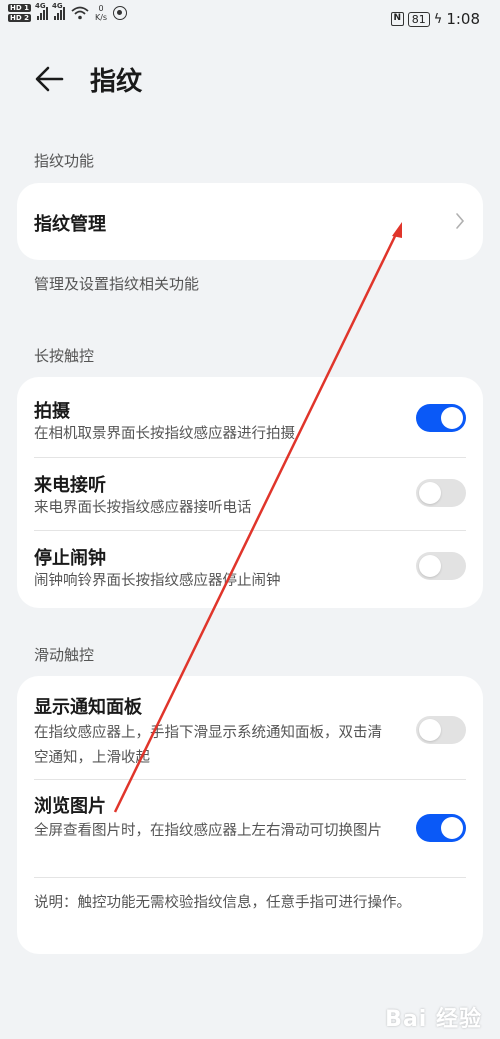 This screenshot has width=500, height=1039. Describe the element at coordinates (58, 11) in the screenshot. I see `signal-icon-2: 4G` at that location.